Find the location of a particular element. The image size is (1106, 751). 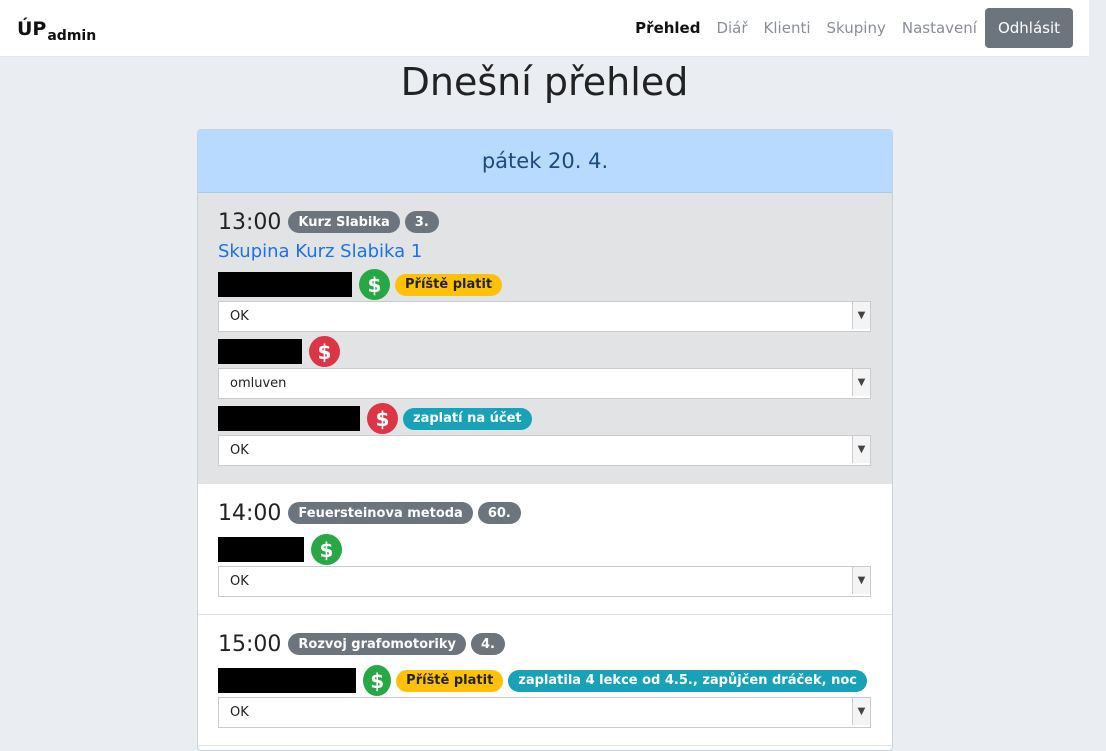

nav-link-skupiny: Skupiny is located at coordinates (856, 28).